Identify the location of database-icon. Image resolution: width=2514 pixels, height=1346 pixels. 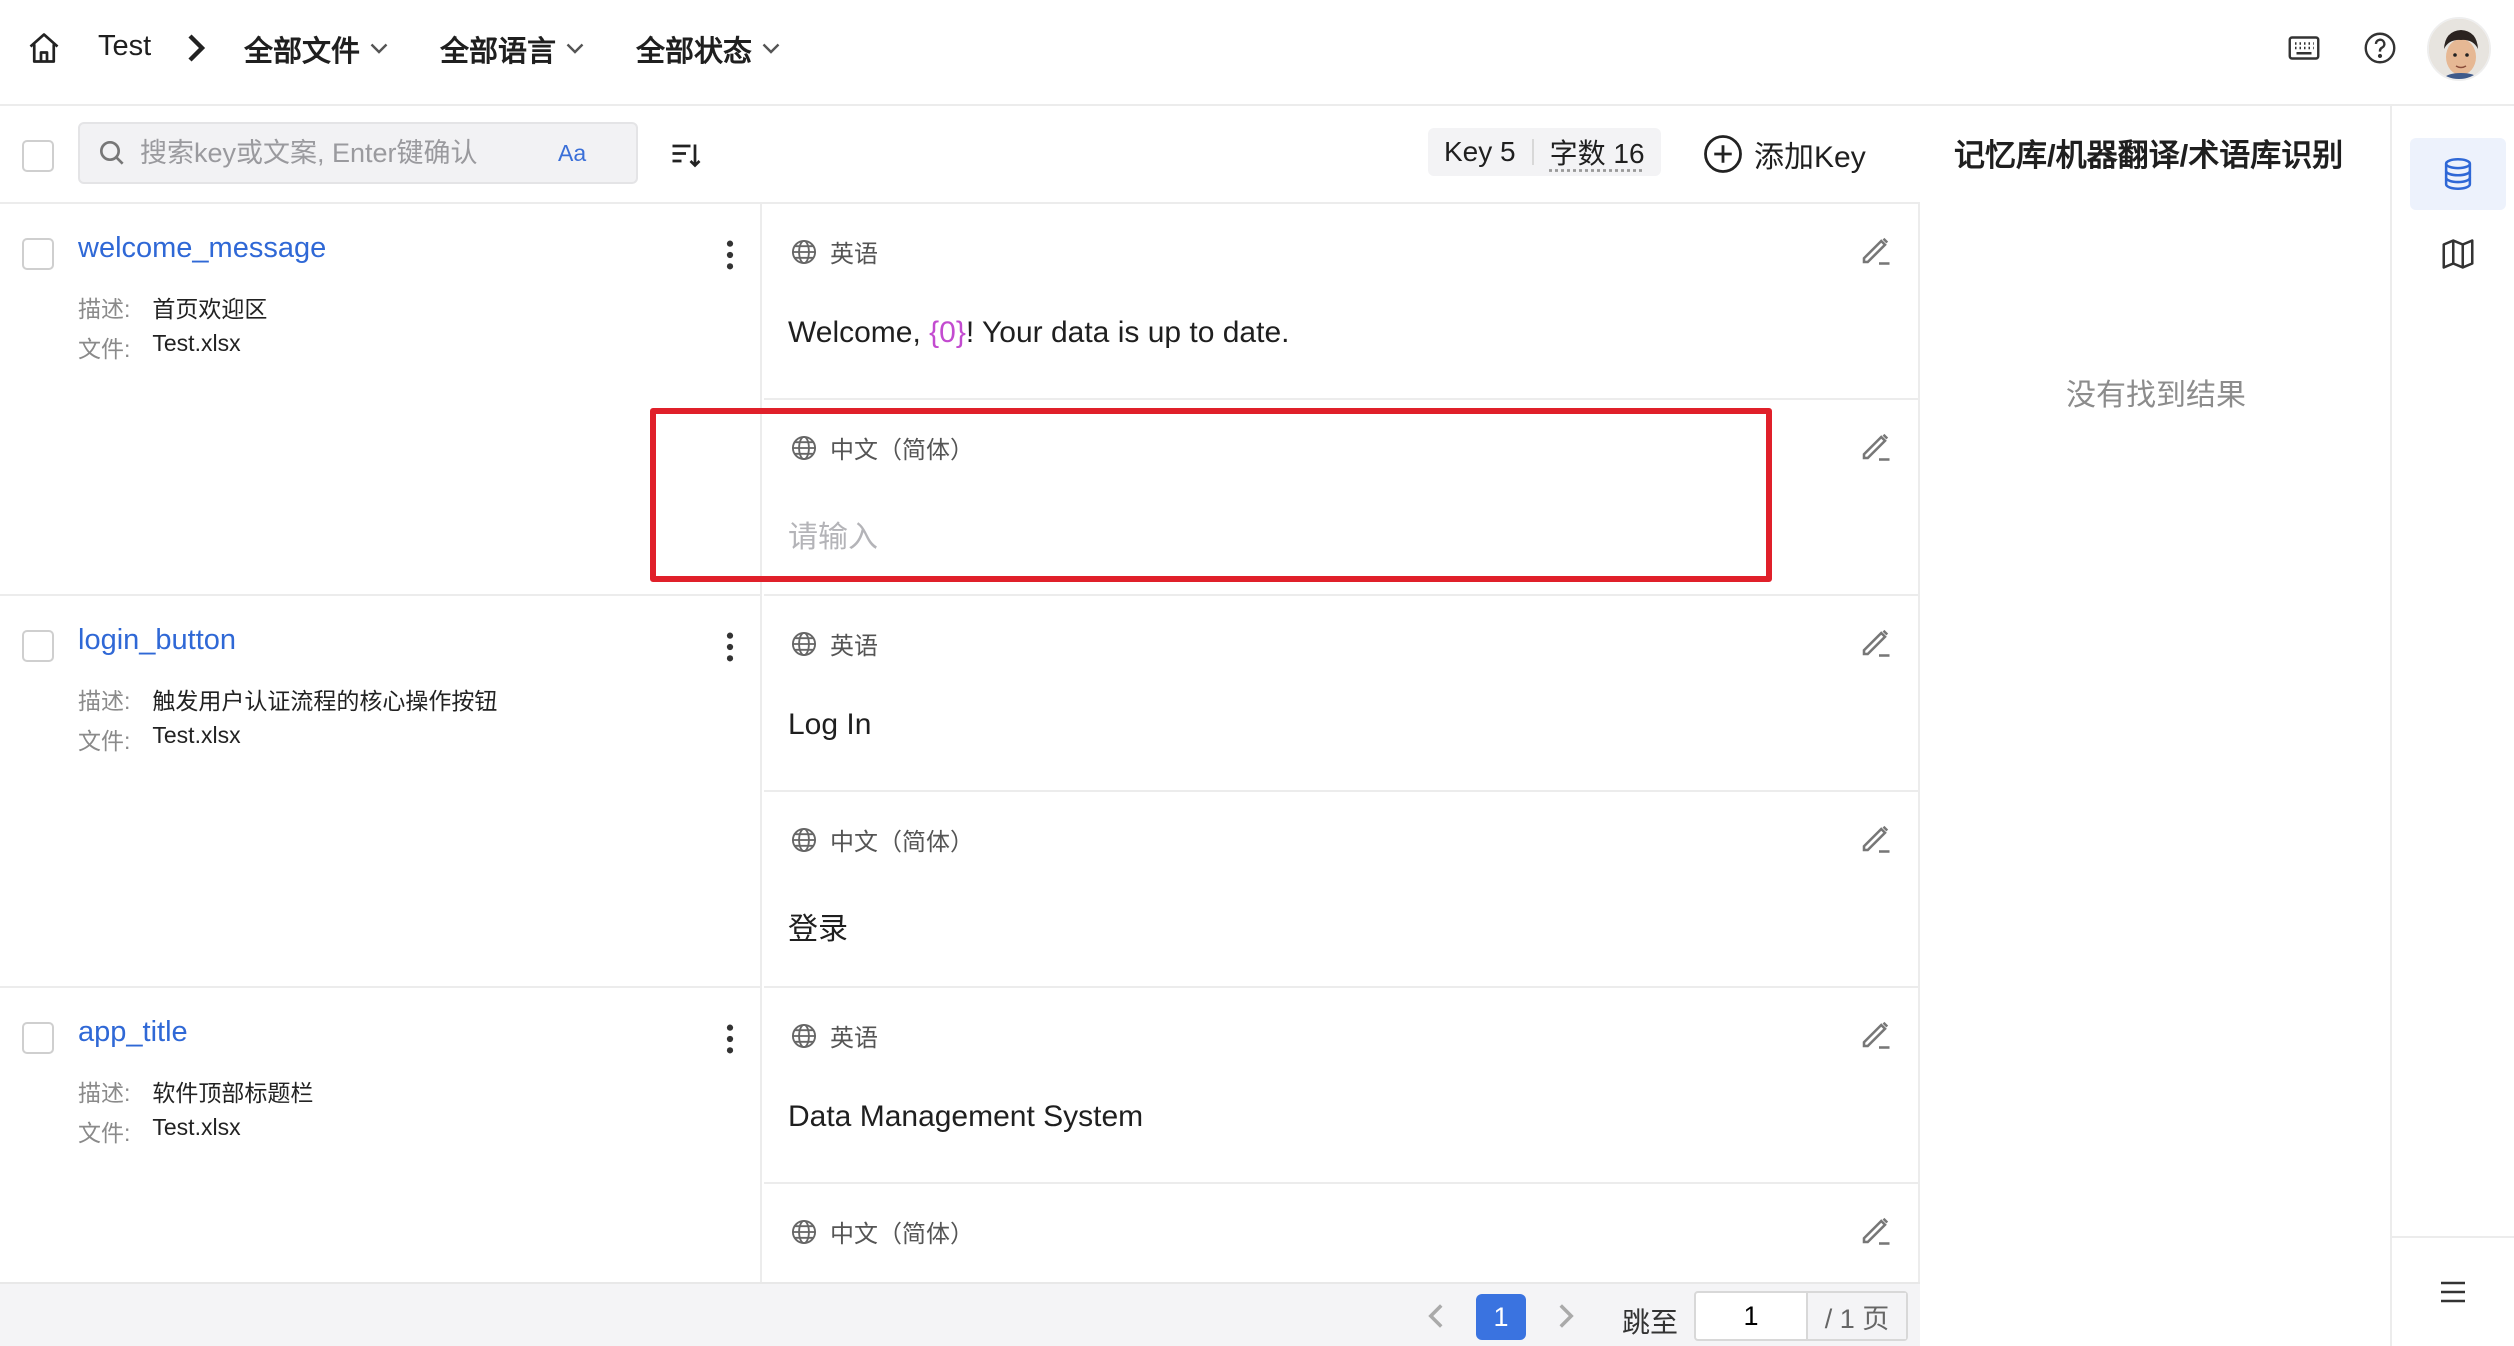
(2458, 174).